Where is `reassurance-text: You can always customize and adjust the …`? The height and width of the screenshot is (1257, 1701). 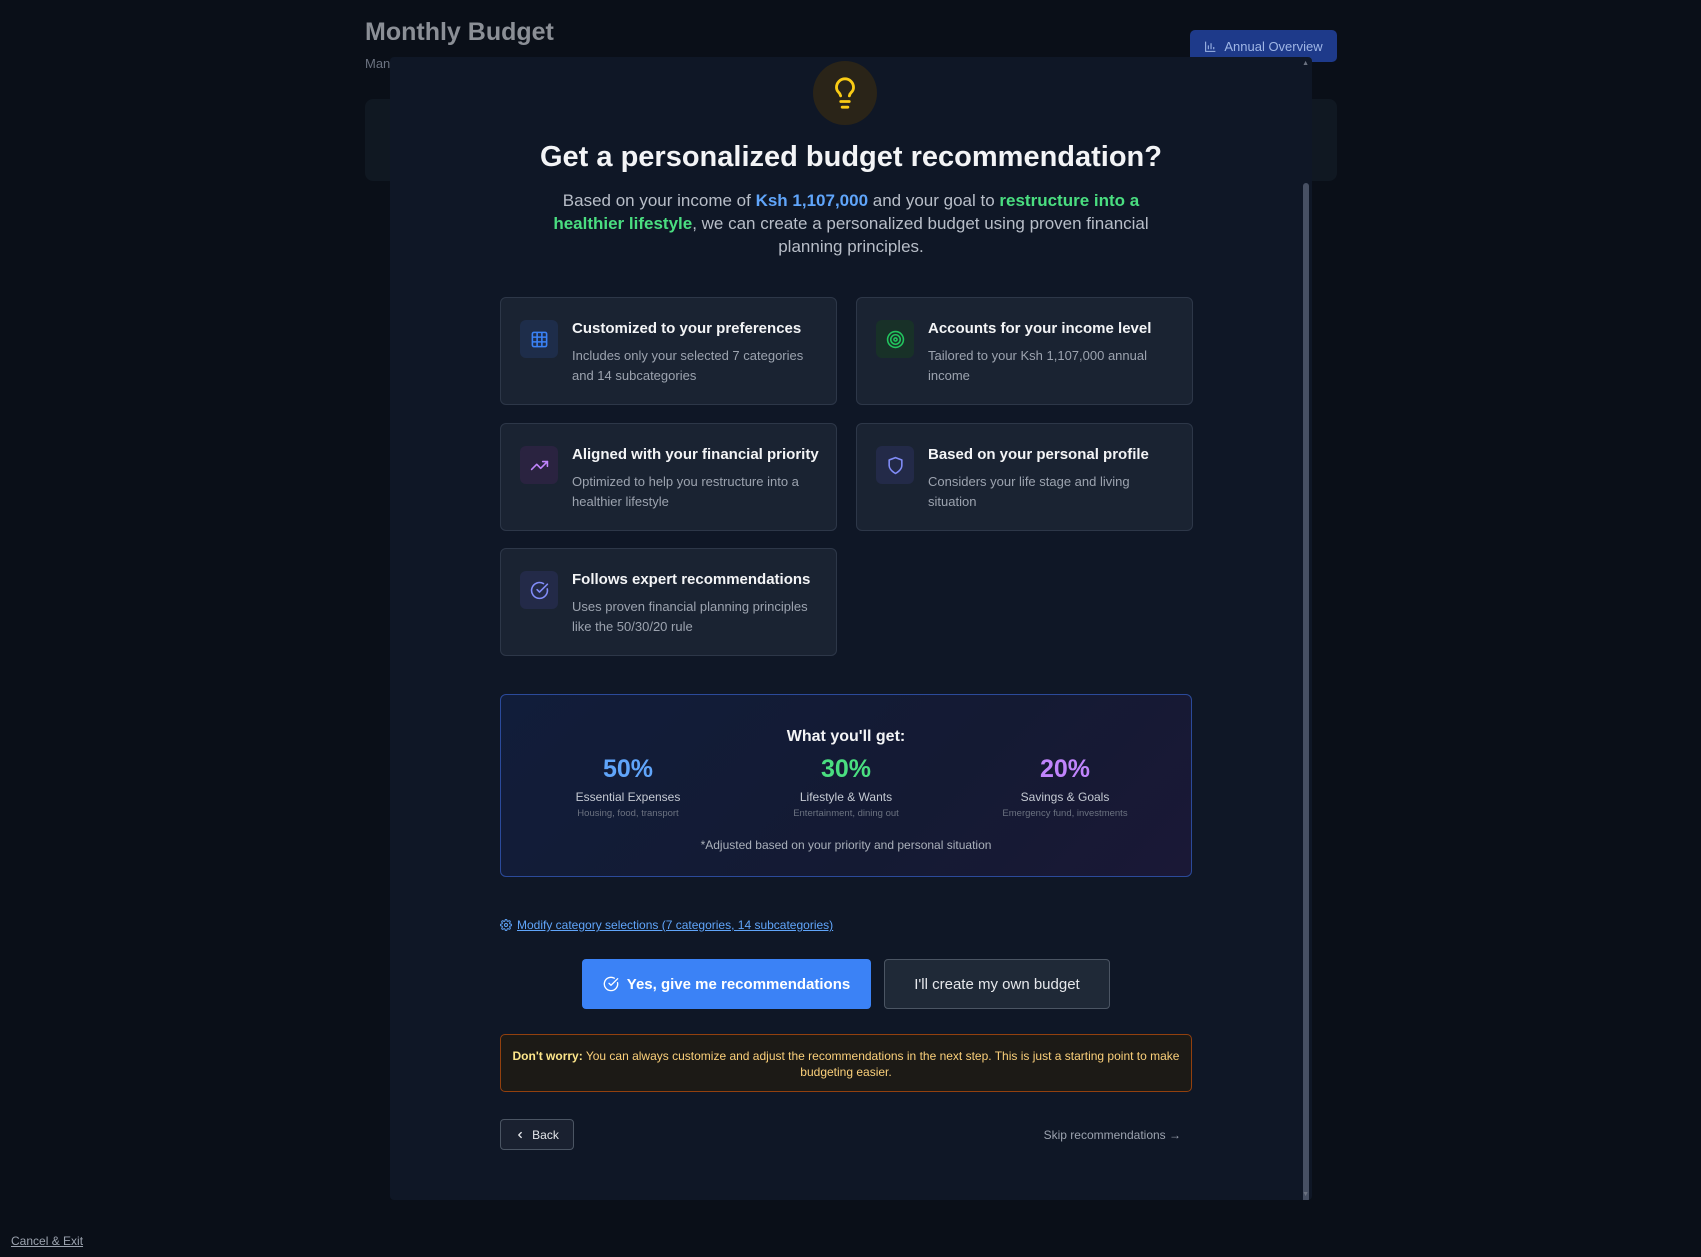 reassurance-text: You can always customize and adjust the … is located at coordinates (881, 1064).